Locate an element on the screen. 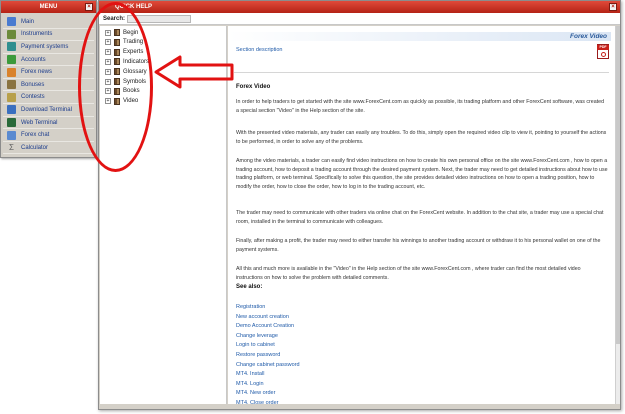 The width and height of the screenshot is (625, 414). pdf-label: PDF is located at coordinates (603, 47).